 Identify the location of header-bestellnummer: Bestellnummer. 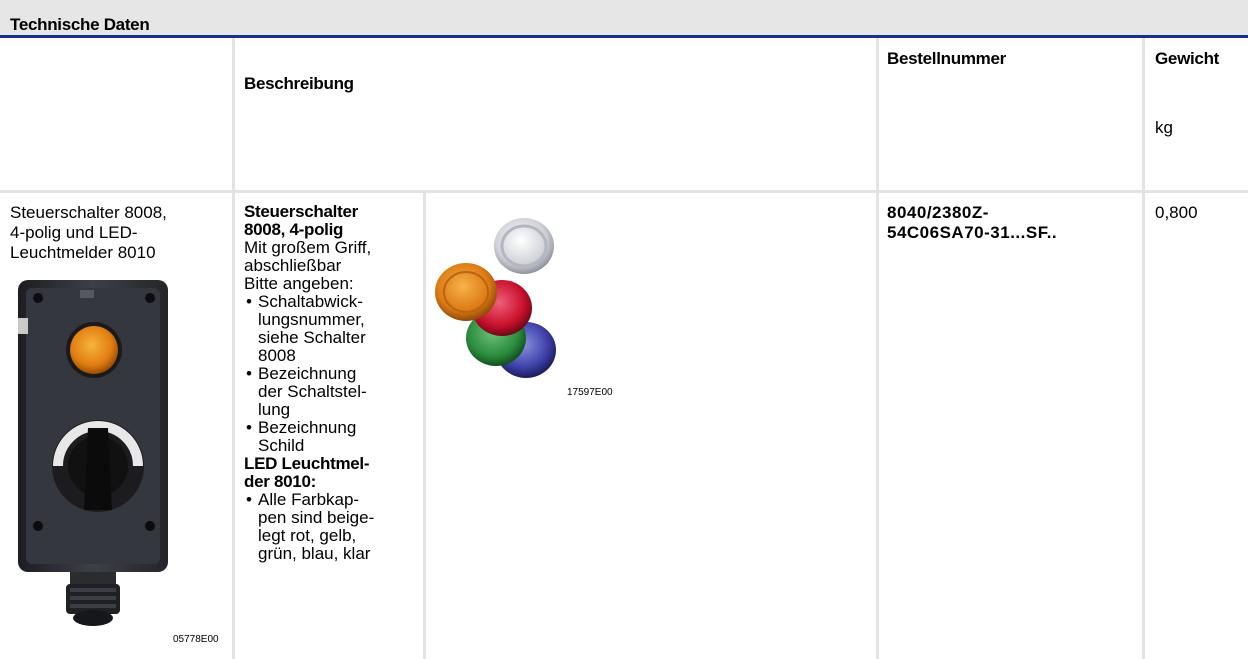
(946, 58).